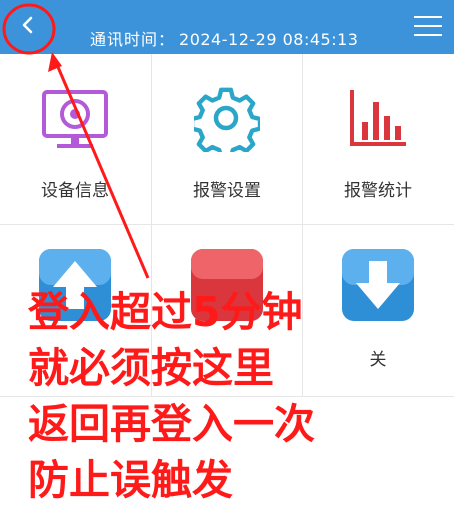 Image resolution: width=454 pixels, height=526 pixels. I want to click on alarm-settings-tile: 报警设置, so click(227, 139).